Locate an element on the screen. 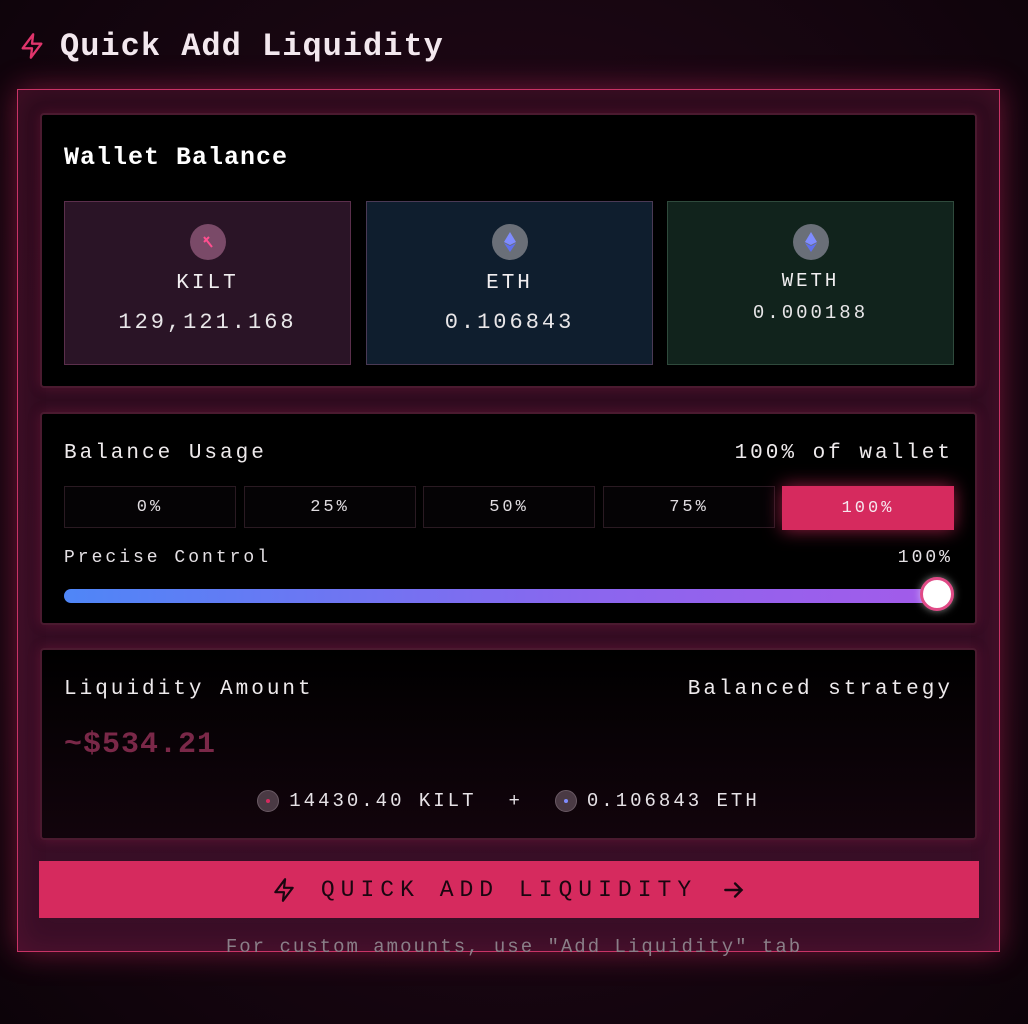 This screenshot has width=1028, height=1024. cta-label: QUICK ADD LIQUIDITY is located at coordinates (509, 889).